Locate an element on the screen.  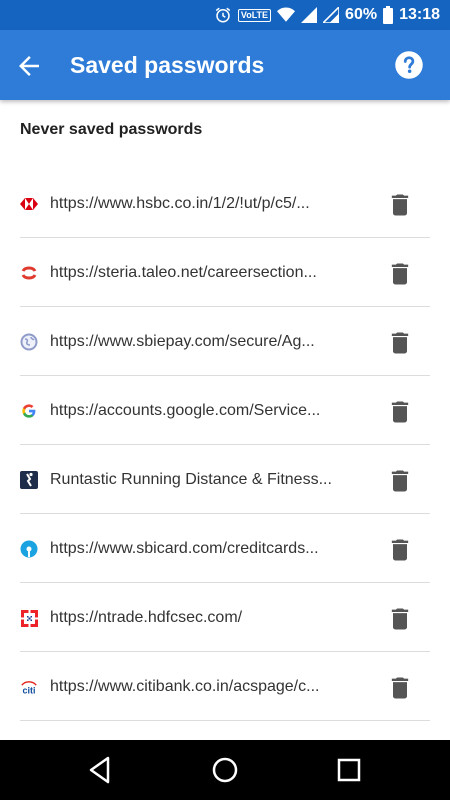
globe-favicon is located at coordinates (29, 342).